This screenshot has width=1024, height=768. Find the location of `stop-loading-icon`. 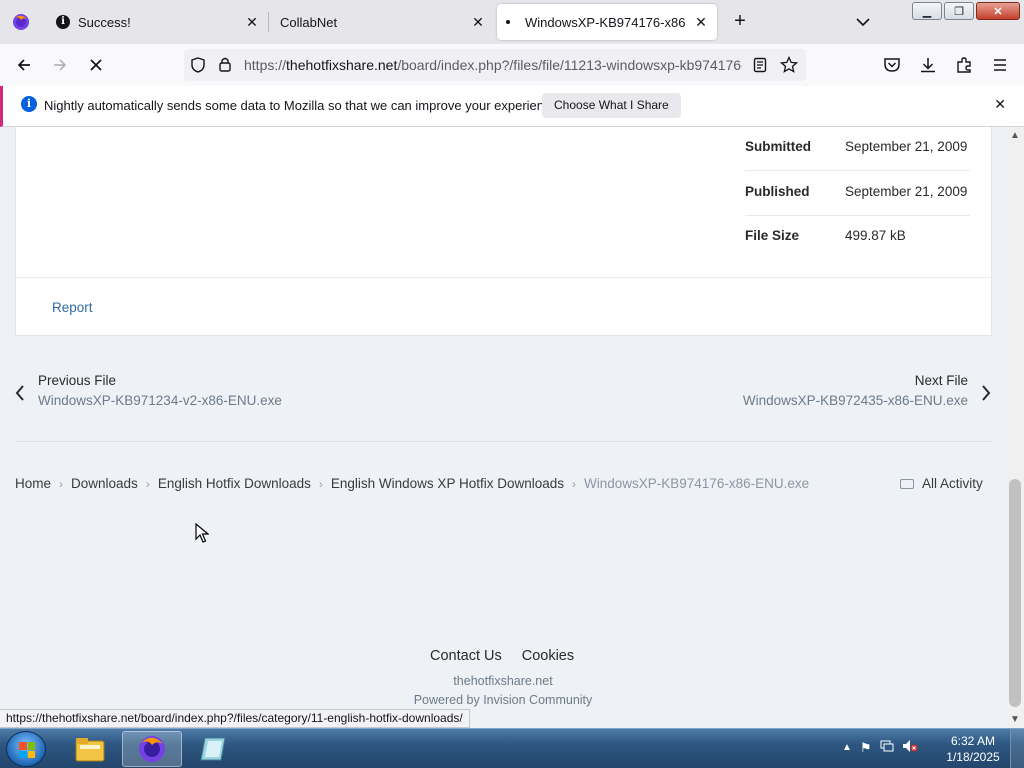

stop-loading-icon is located at coordinates (96, 65).